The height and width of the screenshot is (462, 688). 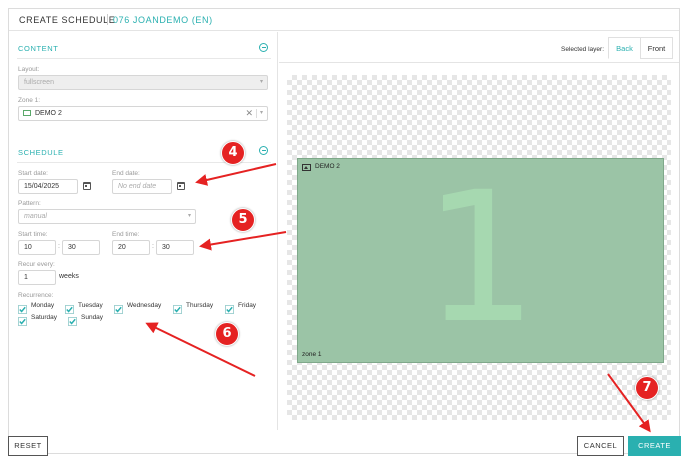 What do you see at coordinates (29, 203) in the screenshot?
I see `pattern-label: Pattern:` at bounding box center [29, 203].